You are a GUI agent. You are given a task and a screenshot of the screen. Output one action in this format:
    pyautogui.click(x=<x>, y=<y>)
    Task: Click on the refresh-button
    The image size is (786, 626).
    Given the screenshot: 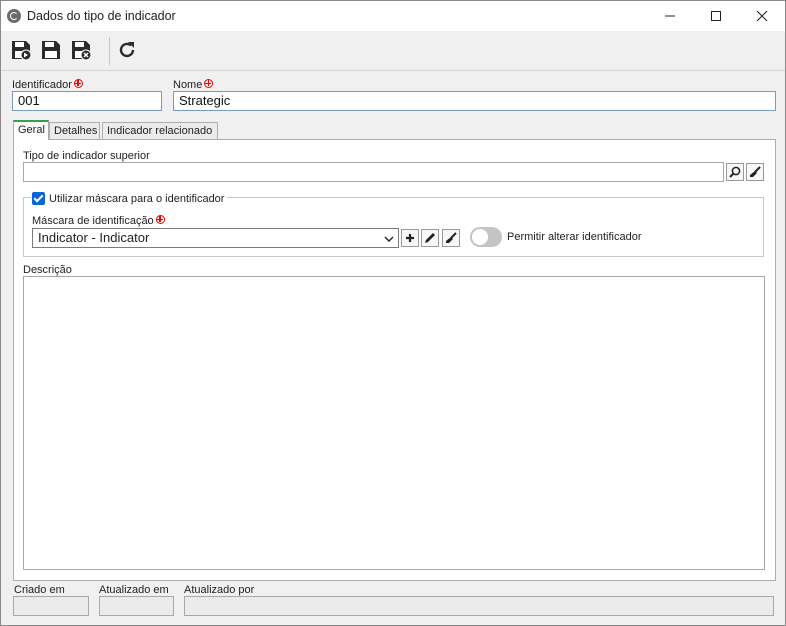 What is the action you would take?
    pyautogui.click(x=127, y=50)
    